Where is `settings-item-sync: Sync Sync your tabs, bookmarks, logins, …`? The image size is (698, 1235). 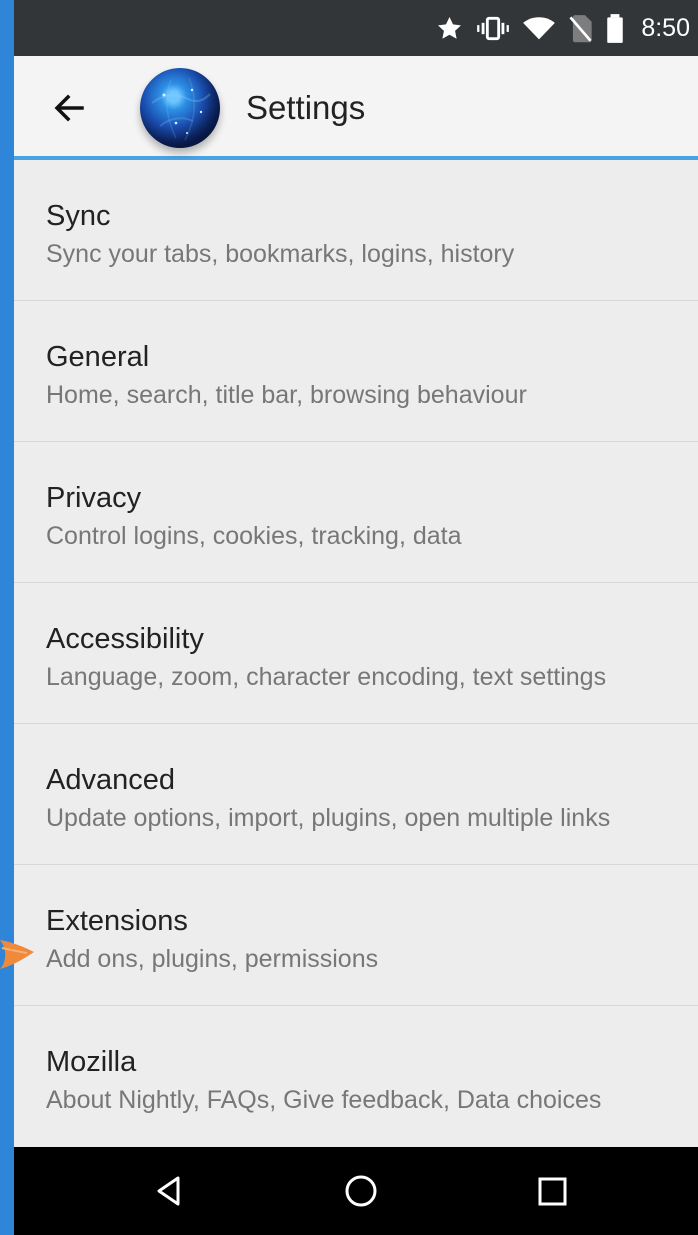 settings-item-sync: Sync Sync your tabs, bookmarks, logins, … is located at coordinates (356, 230).